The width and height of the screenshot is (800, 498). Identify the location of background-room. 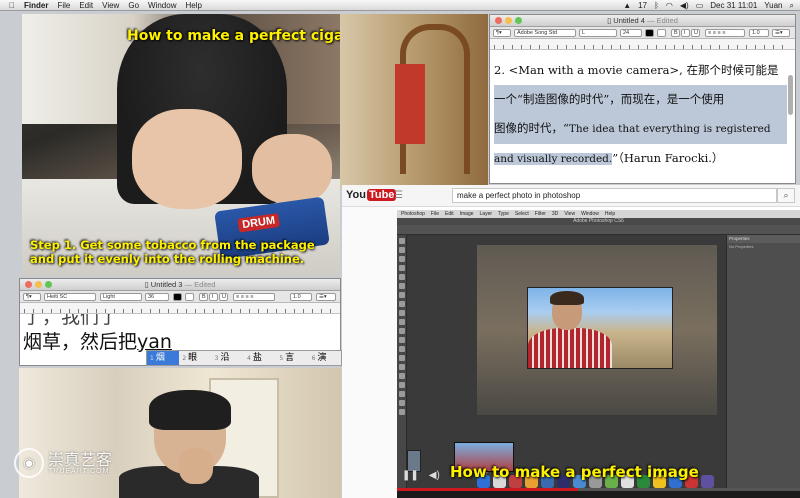
(414, 101).